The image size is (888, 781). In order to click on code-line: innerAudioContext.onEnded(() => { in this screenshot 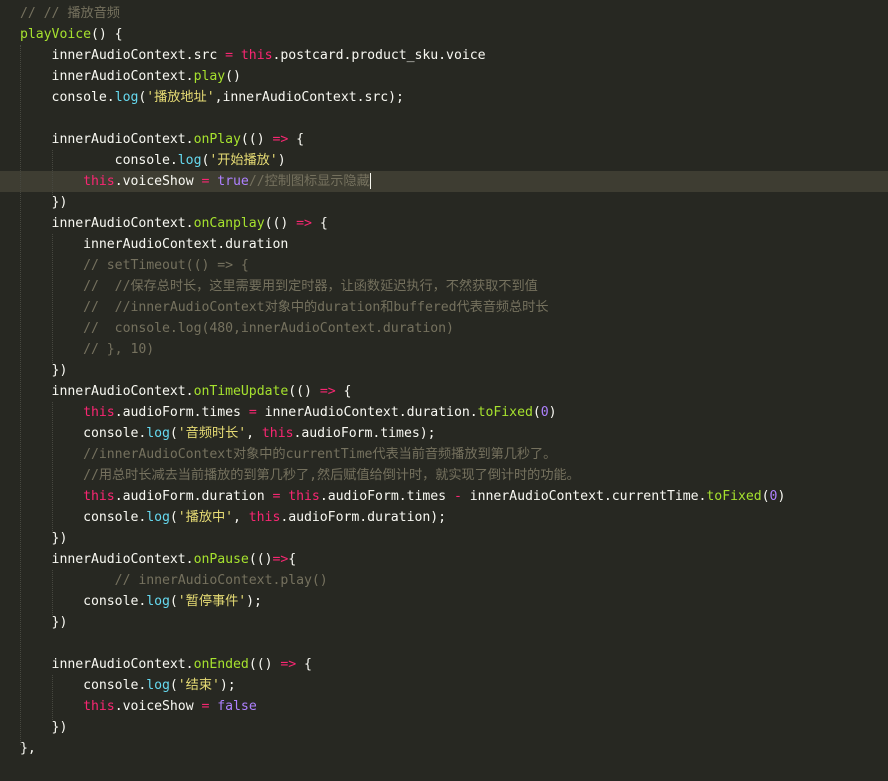, I will do `click(166, 664)`.